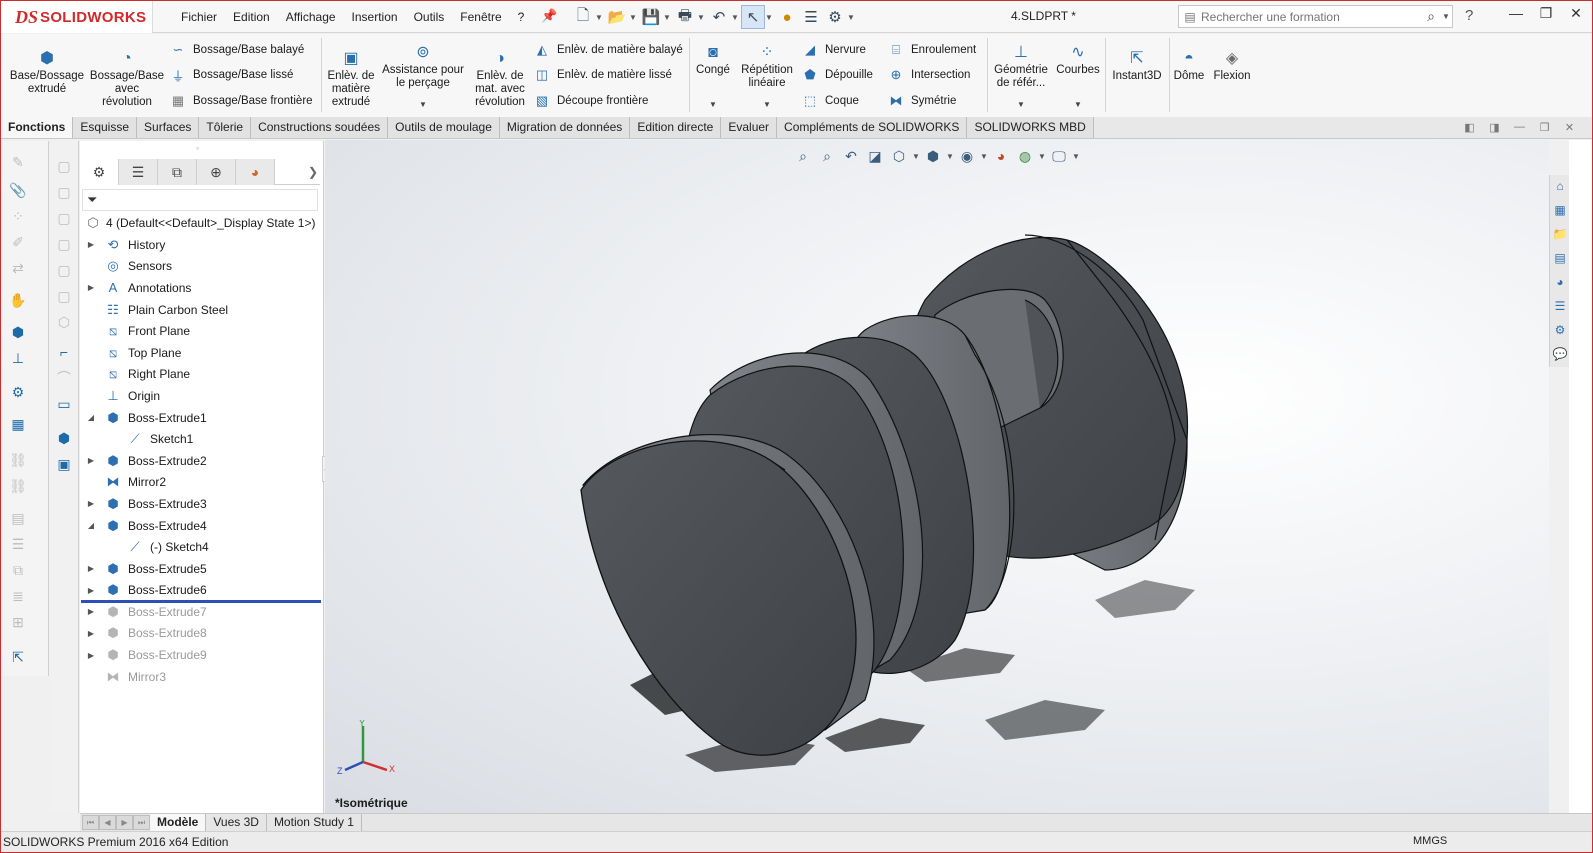 Image resolution: width=1593 pixels, height=853 pixels. Describe the element at coordinates (685, 17) in the screenshot. I see `print-icon: 🖶` at that location.